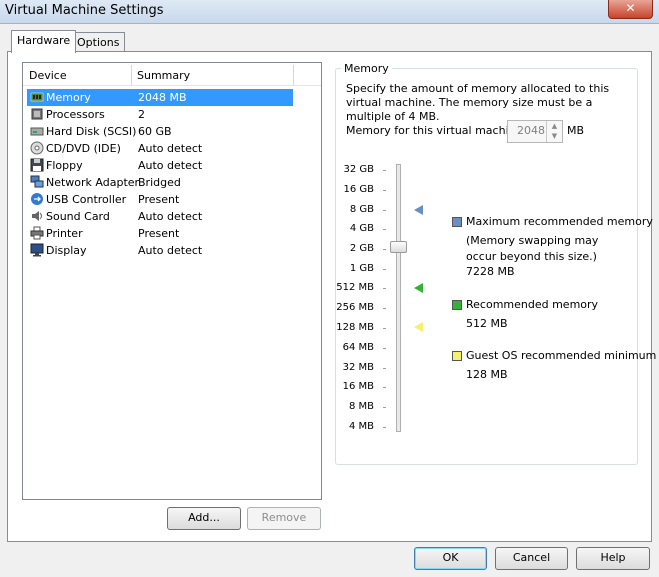 Image resolution: width=659 pixels, height=577 pixels. I want to click on printer-icon, so click(37, 233).